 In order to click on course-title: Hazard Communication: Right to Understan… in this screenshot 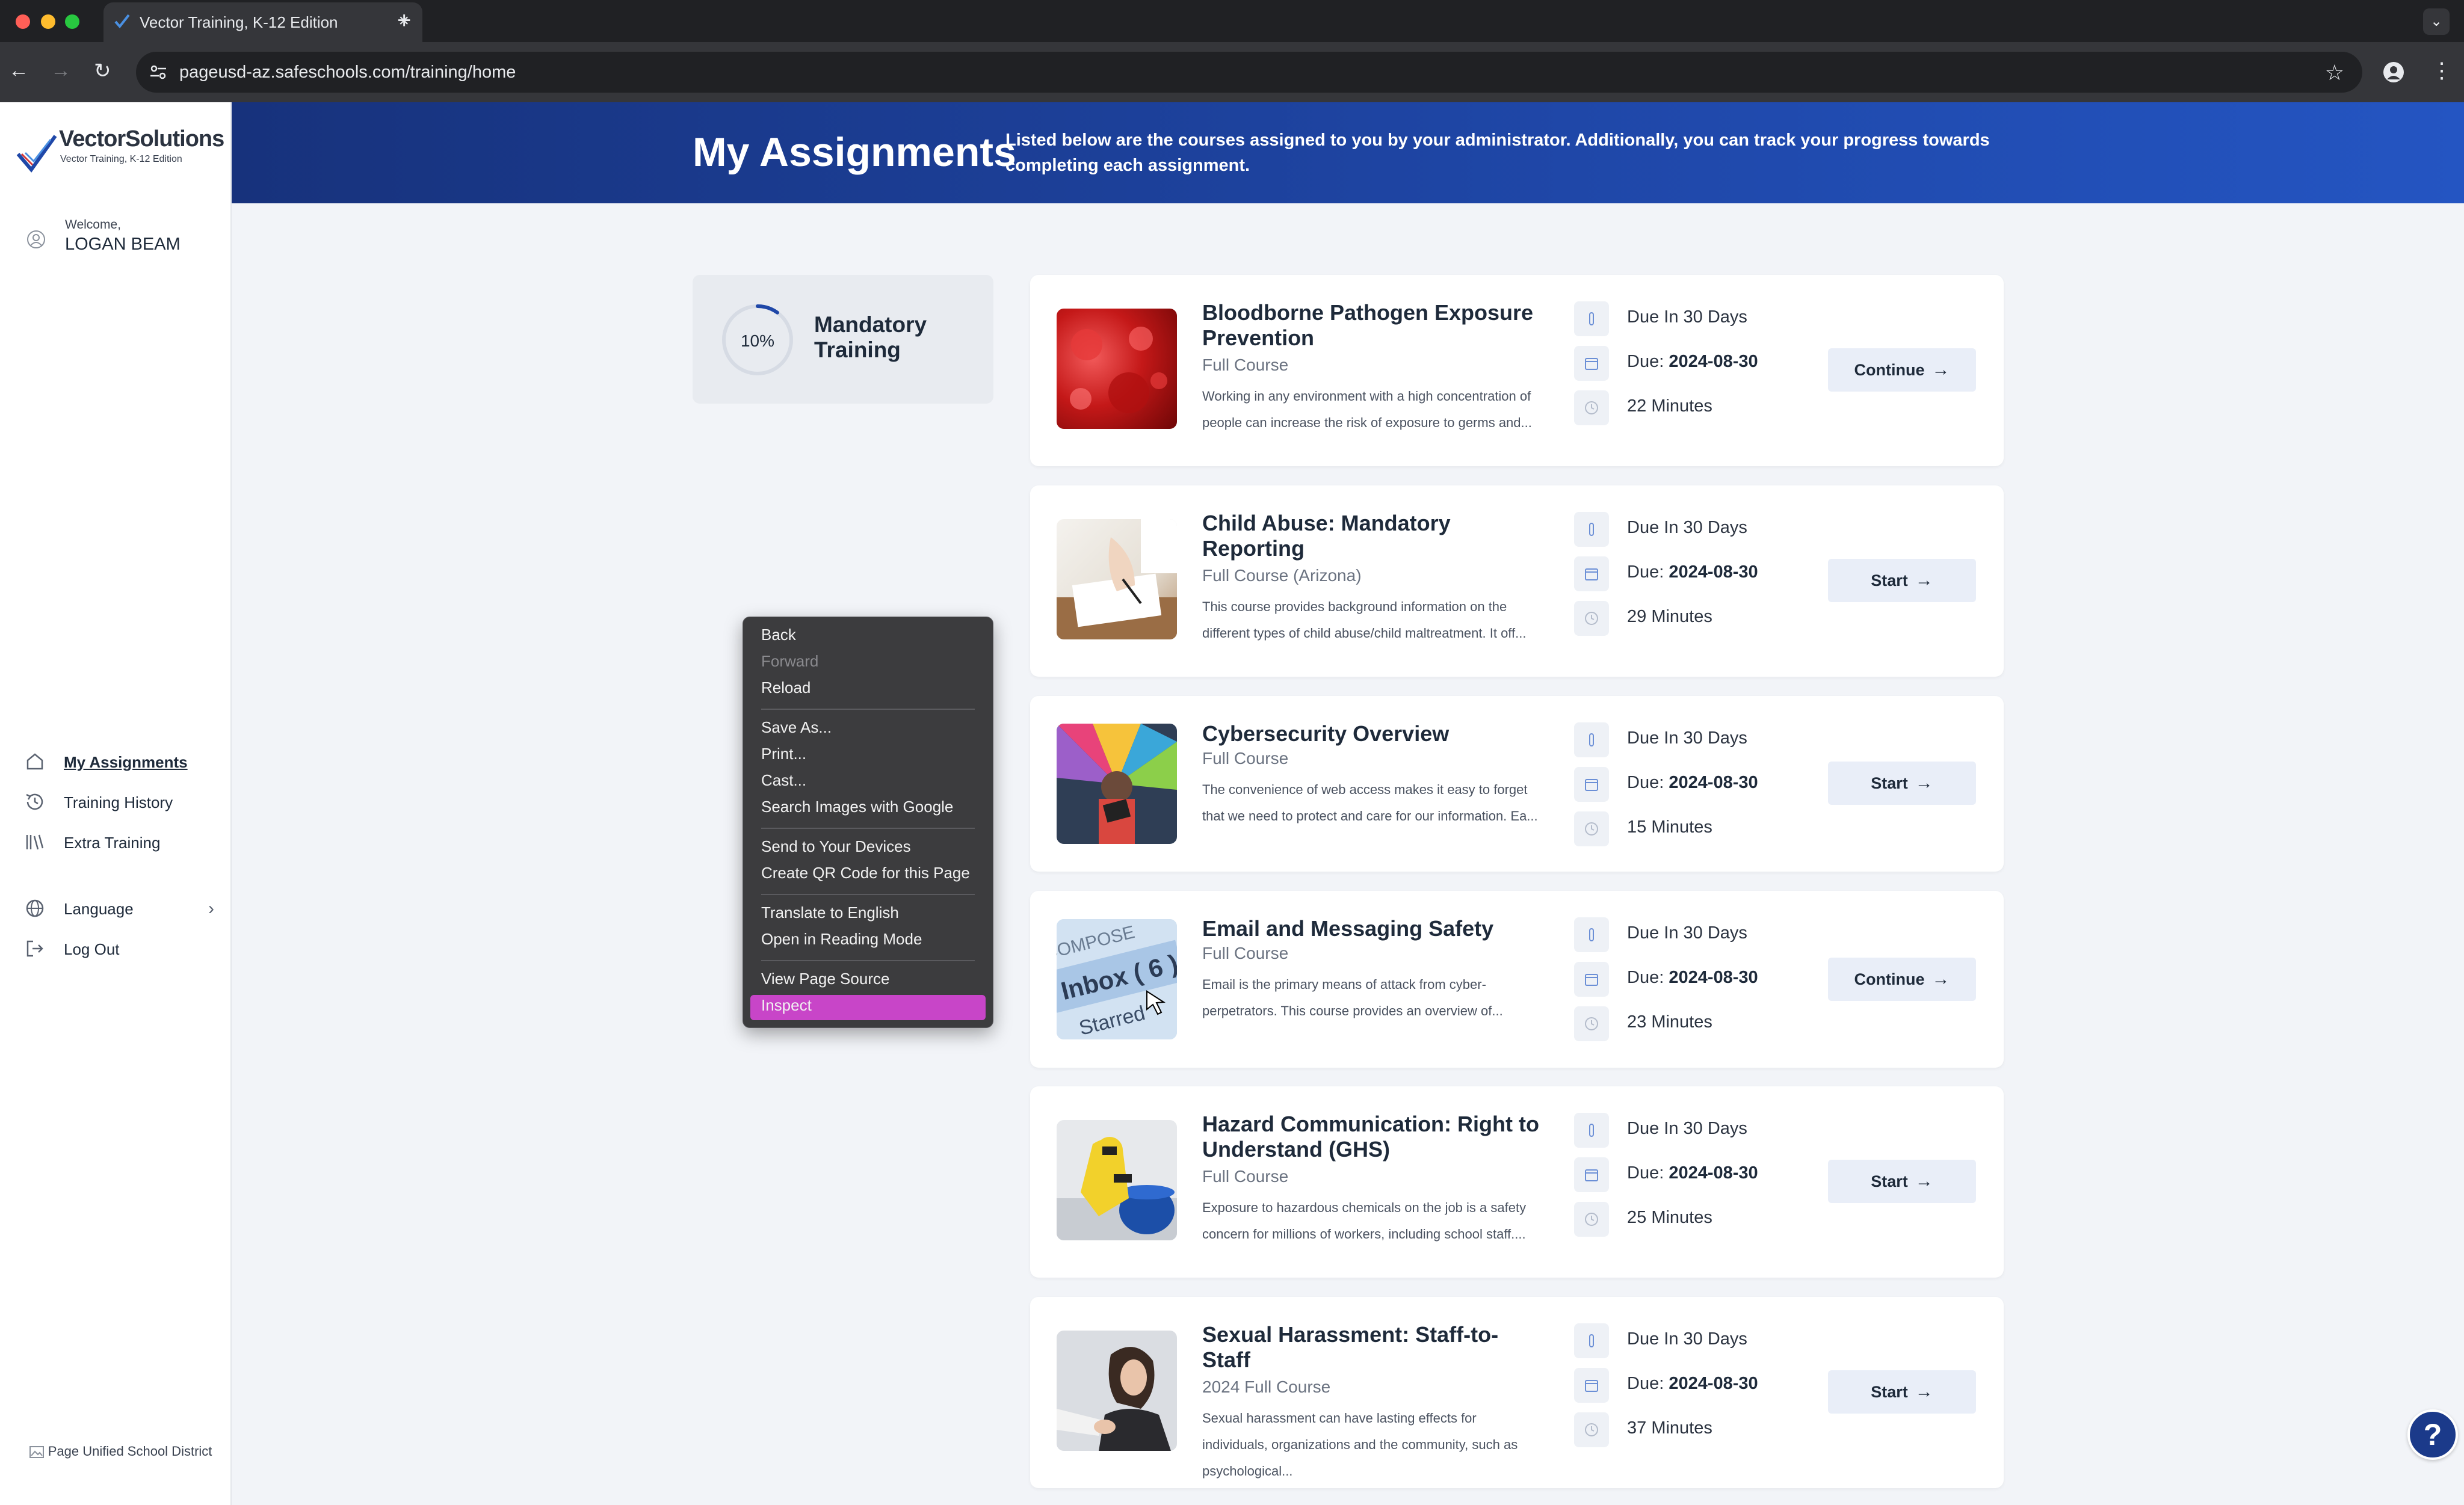, I will do `click(1370, 1137)`.